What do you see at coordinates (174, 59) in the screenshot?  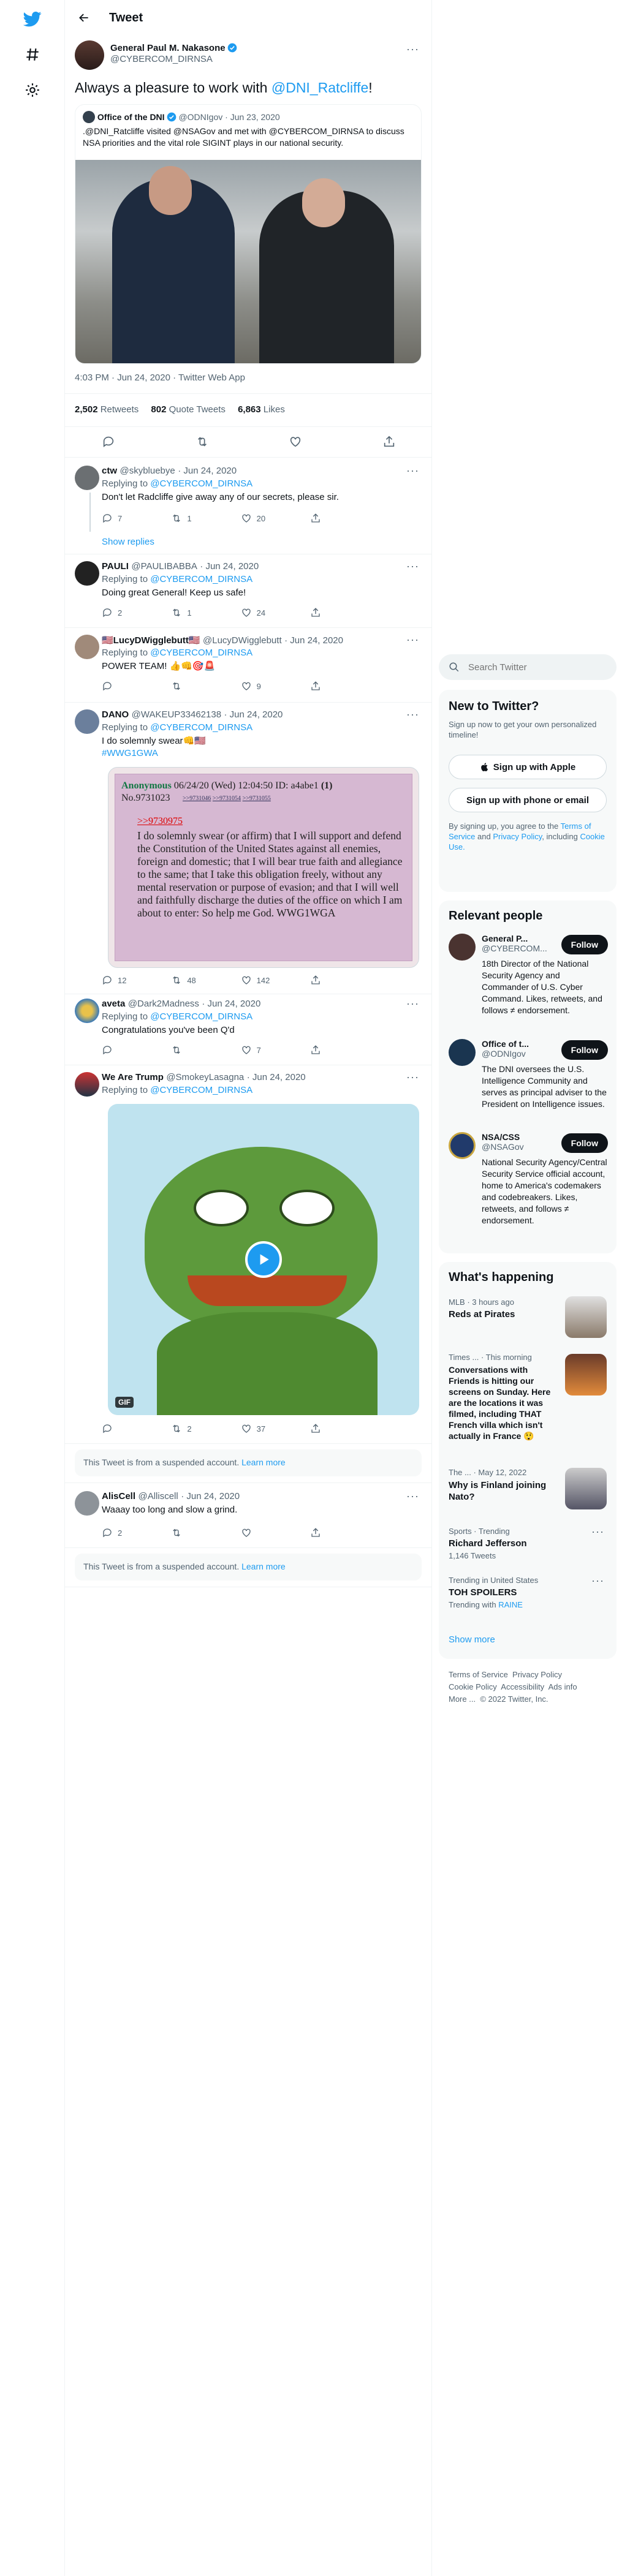 I see `author-handle: @CYBERCOM_DIRNSA` at bounding box center [174, 59].